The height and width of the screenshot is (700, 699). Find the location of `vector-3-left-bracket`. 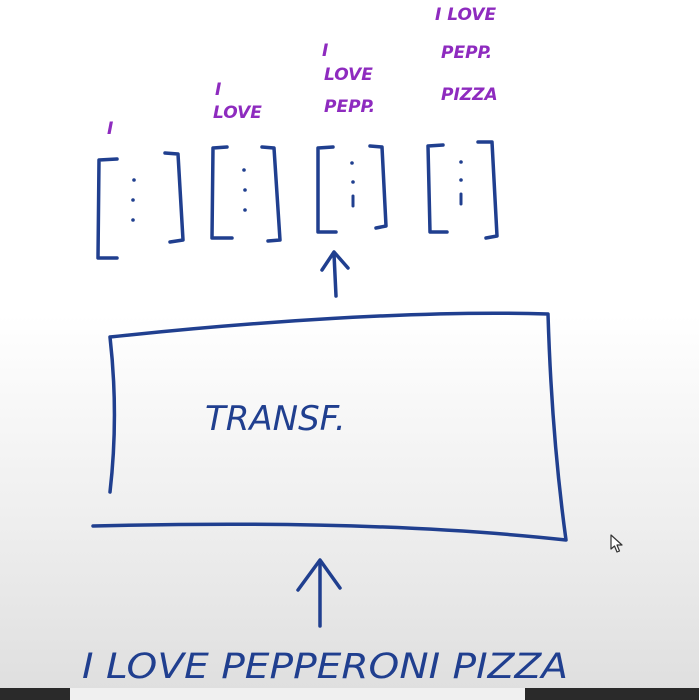

vector-3-left-bracket is located at coordinates (327, 189).